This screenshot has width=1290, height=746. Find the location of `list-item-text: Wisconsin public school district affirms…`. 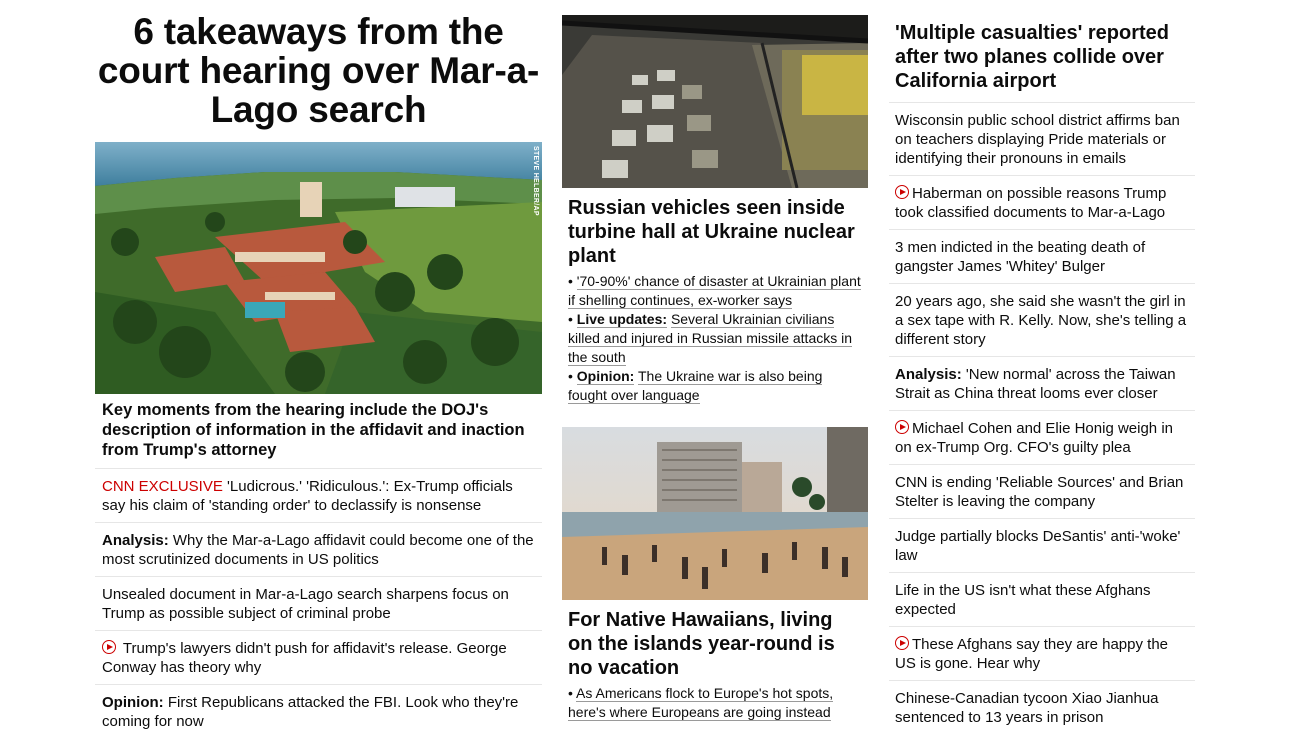

list-item-text: Wisconsin public school district affirms… is located at coordinates (1037, 139).